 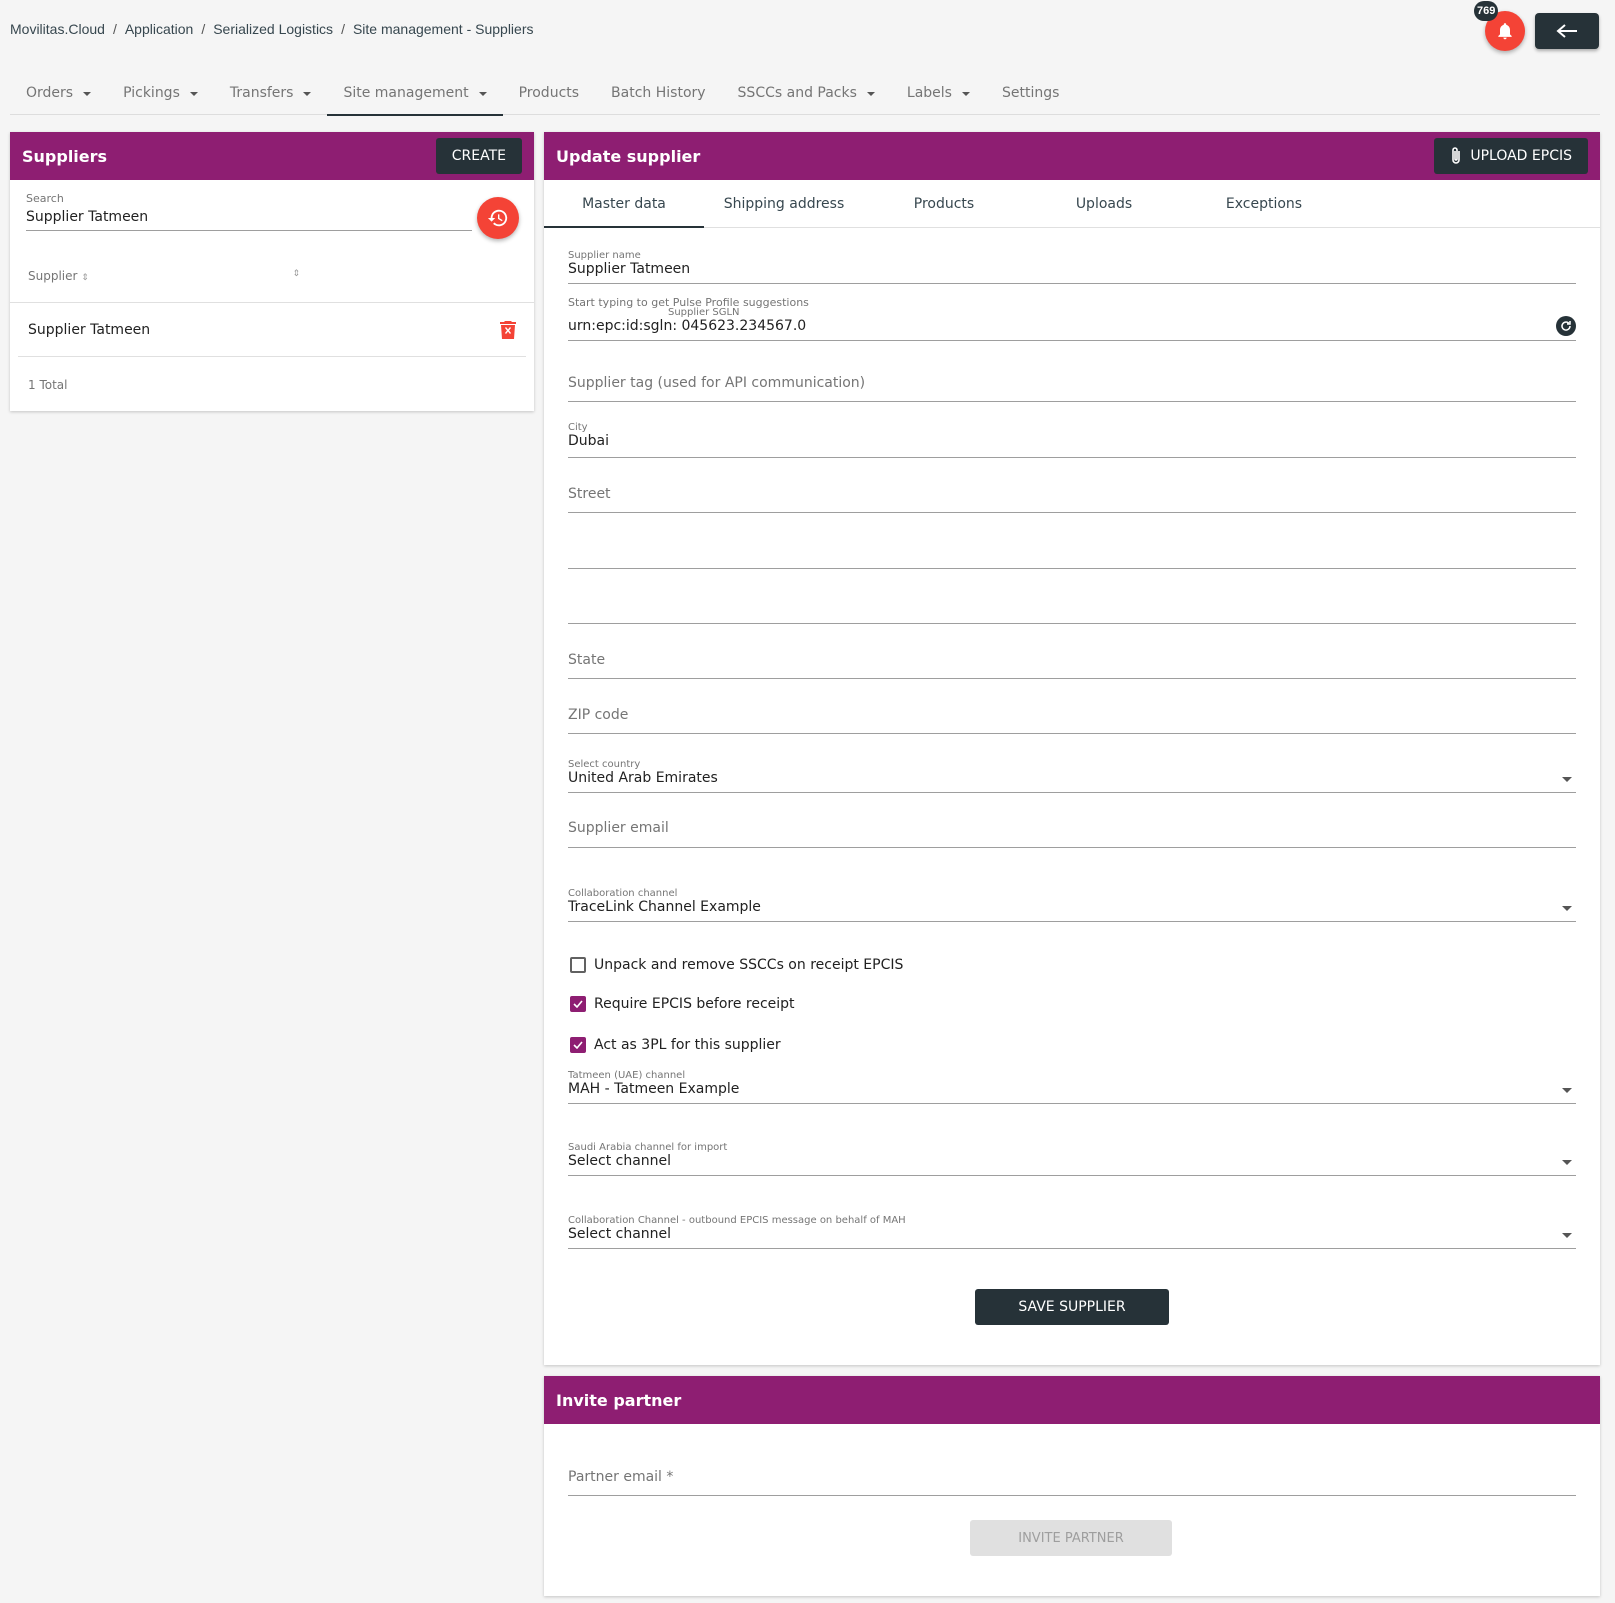 I want to click on unpack-sscc-checkbox: Unpack and remove SSCCs on receipt EPCIS, so click(x=736, y=965).